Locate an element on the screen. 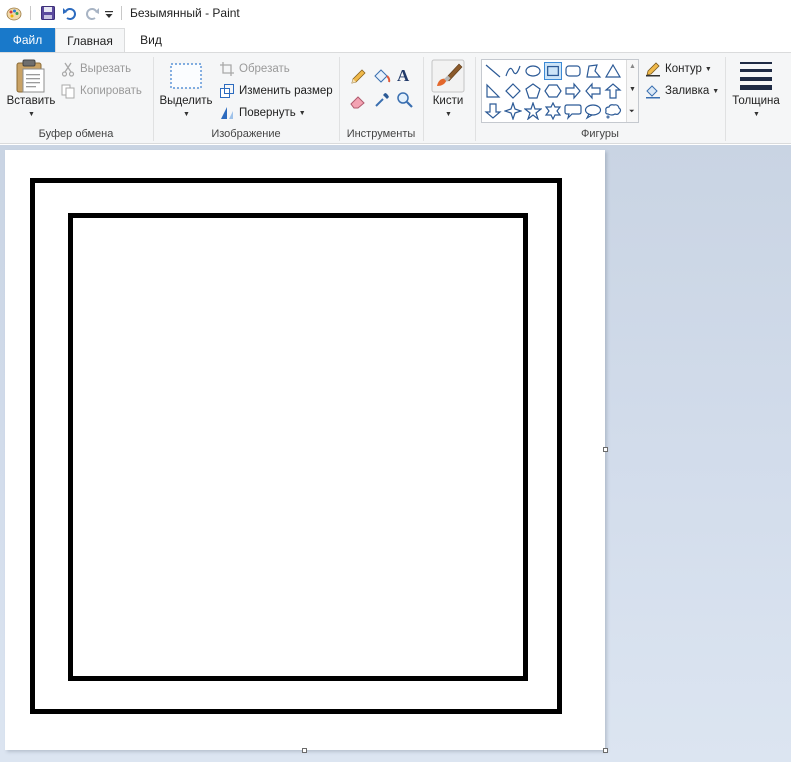 This screenshot has width=791, height=762. customize-dropdown-icon is located at coordinates (109, 14).